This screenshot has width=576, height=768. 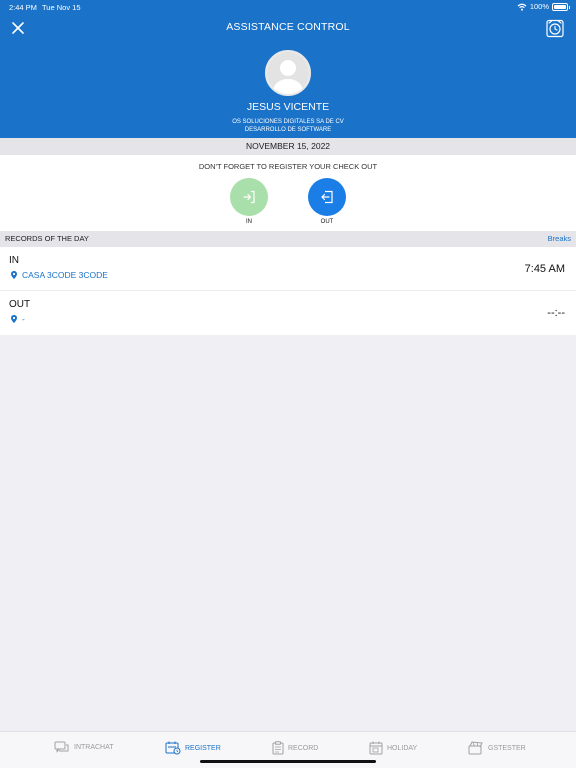 I want to click on logout-icon, so click(x=327, y=197).